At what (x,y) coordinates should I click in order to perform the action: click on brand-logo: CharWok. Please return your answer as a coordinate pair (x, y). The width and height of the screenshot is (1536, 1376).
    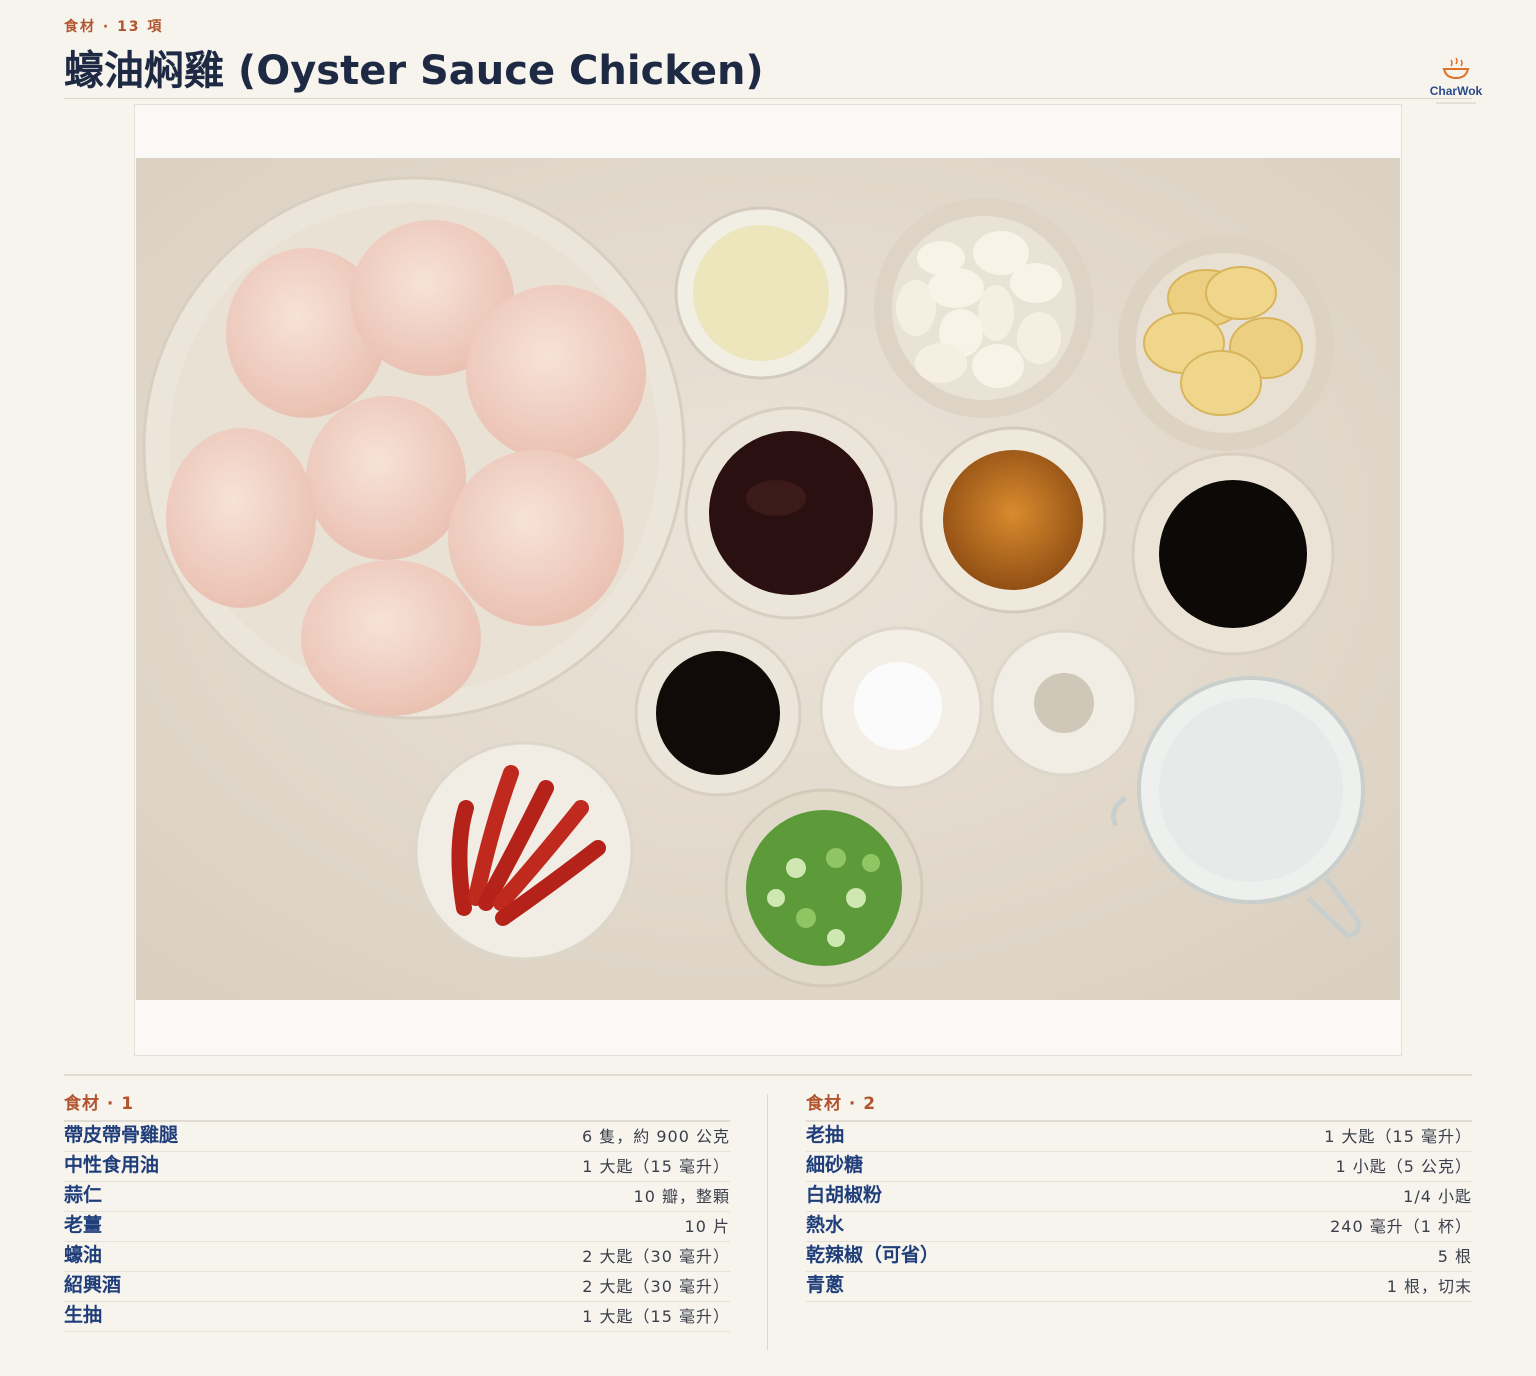
    Looking at the image, I should click on (1456, 80).